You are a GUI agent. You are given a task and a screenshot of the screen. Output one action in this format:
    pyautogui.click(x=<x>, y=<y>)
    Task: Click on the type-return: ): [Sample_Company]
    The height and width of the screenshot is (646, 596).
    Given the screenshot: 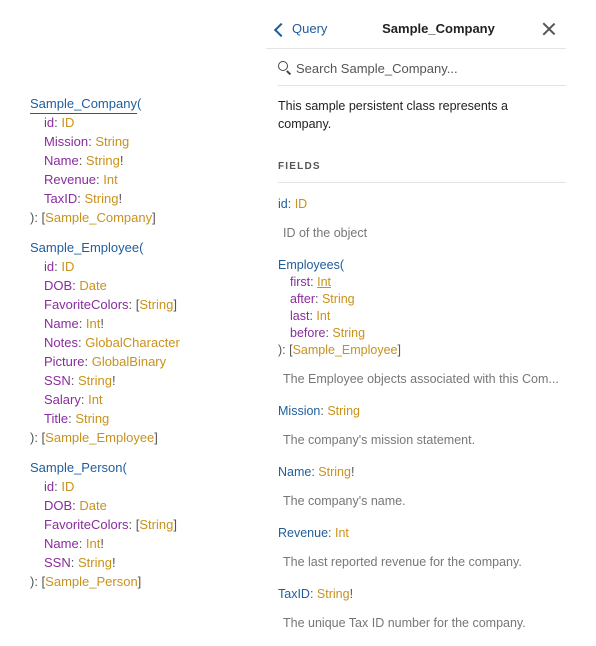 What is the action you would take?
    pyautogui.click(x=145, y=217)
    